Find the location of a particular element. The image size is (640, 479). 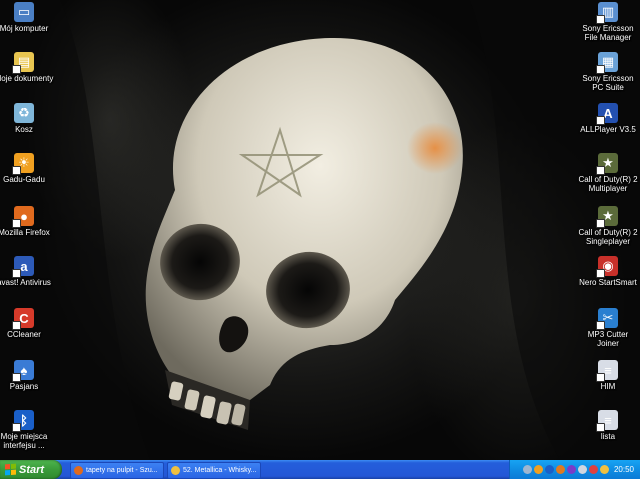

desktop-icon-label: HIM is located at coordinates (608, 386).